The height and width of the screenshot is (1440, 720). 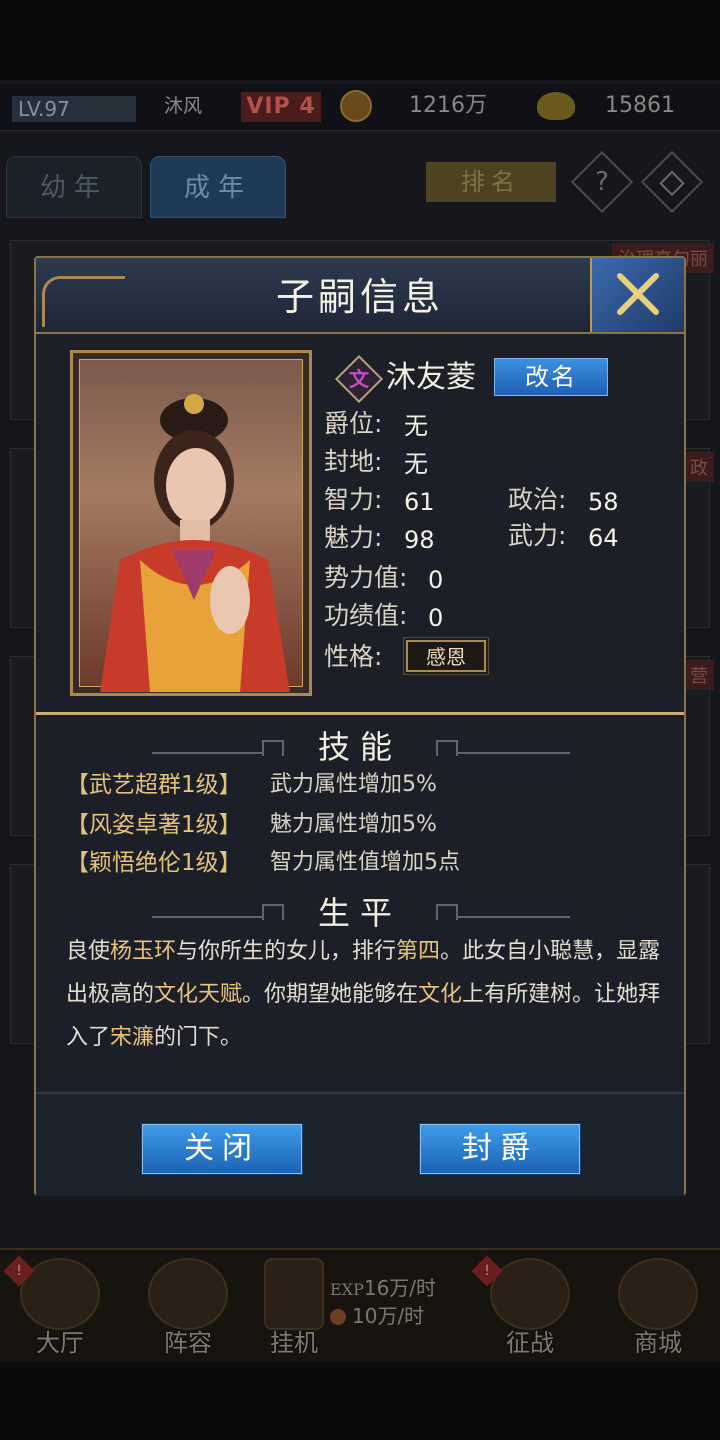 I want to click on nav-lineup: 阵容, so click(x=188, y=1306).